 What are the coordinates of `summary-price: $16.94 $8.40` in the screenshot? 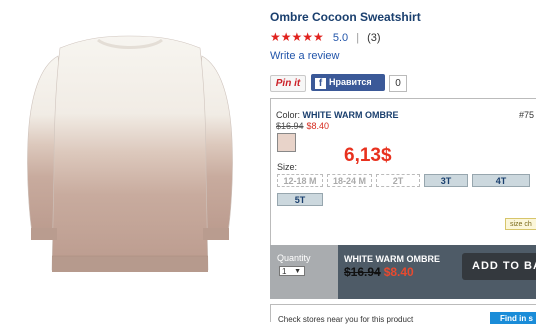 It's located at (379, 272).